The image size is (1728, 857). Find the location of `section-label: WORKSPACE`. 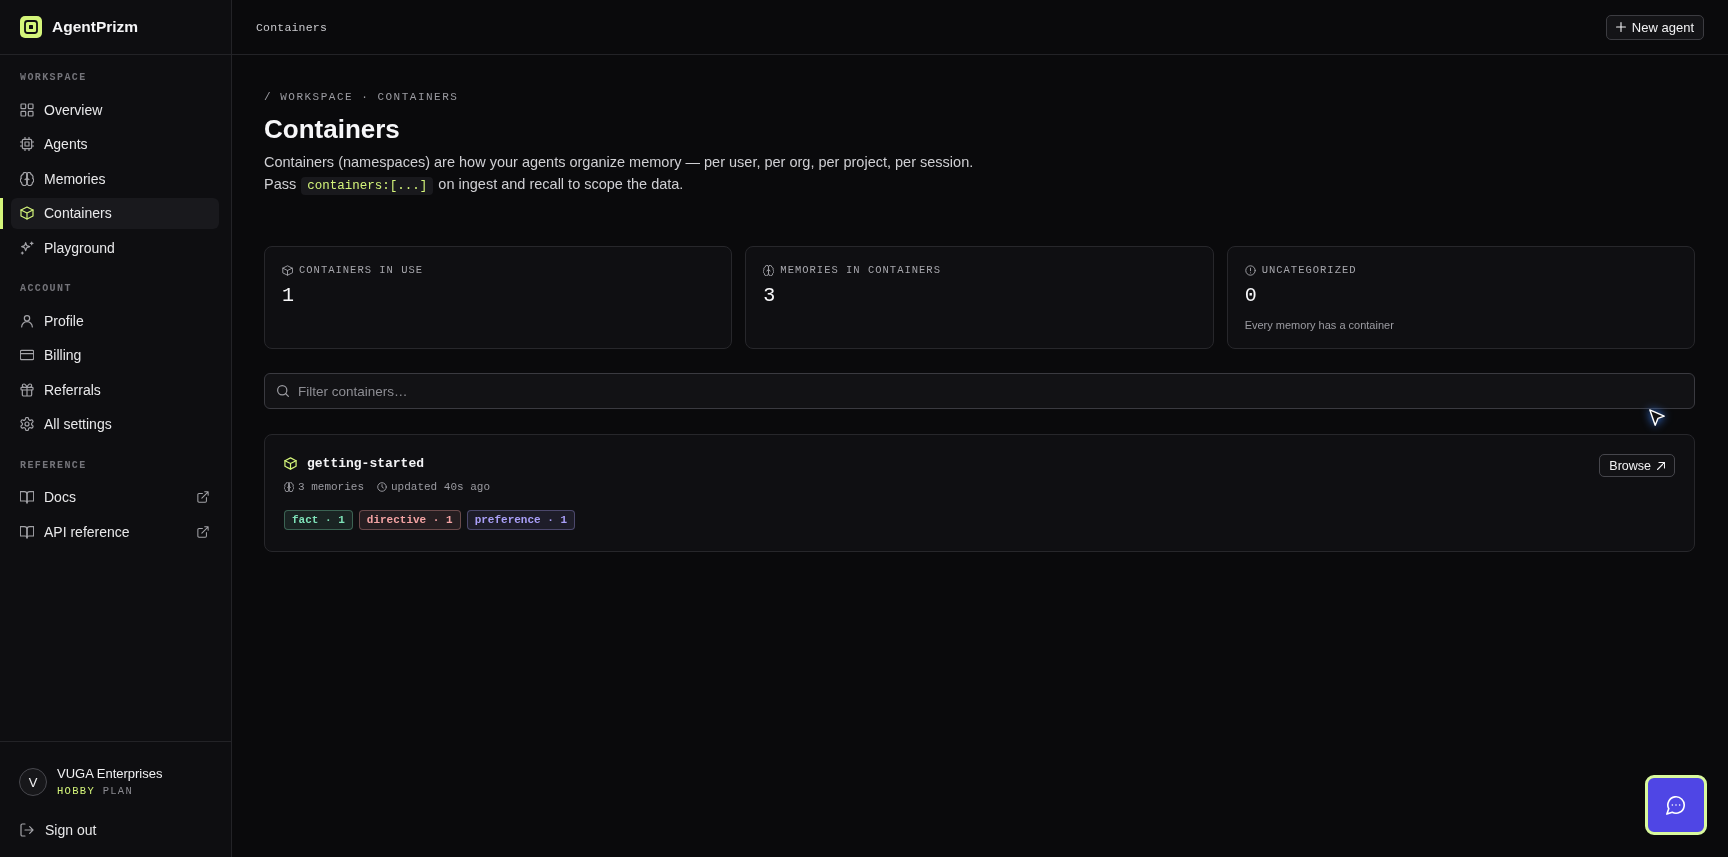

section-label: WORKSPACE is located at coordinates (53, 78).